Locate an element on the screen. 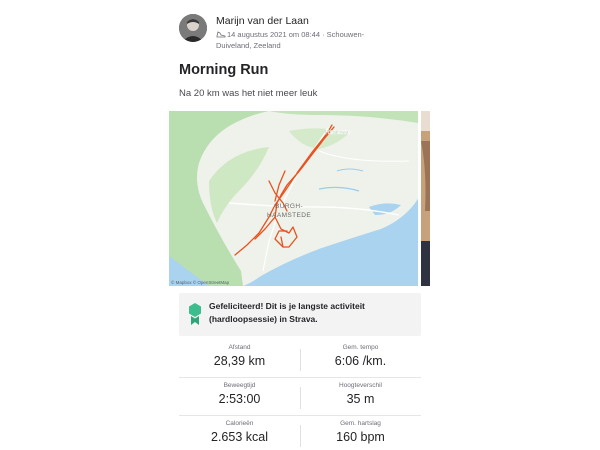  stats-row-2: Beweegtijd 2:53:00 Hoogteverschil 35 m is located at coordinates (300, 397).